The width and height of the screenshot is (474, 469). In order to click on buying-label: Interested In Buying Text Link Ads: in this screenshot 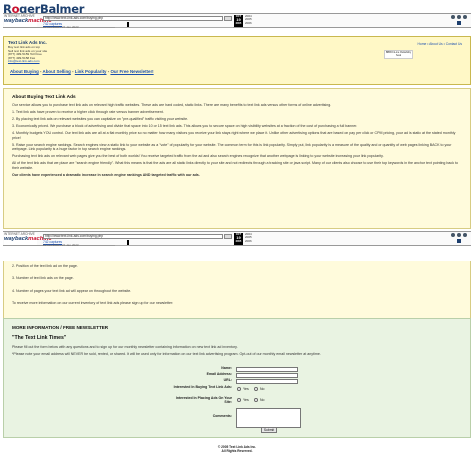, I will do `click(202, 387)`.